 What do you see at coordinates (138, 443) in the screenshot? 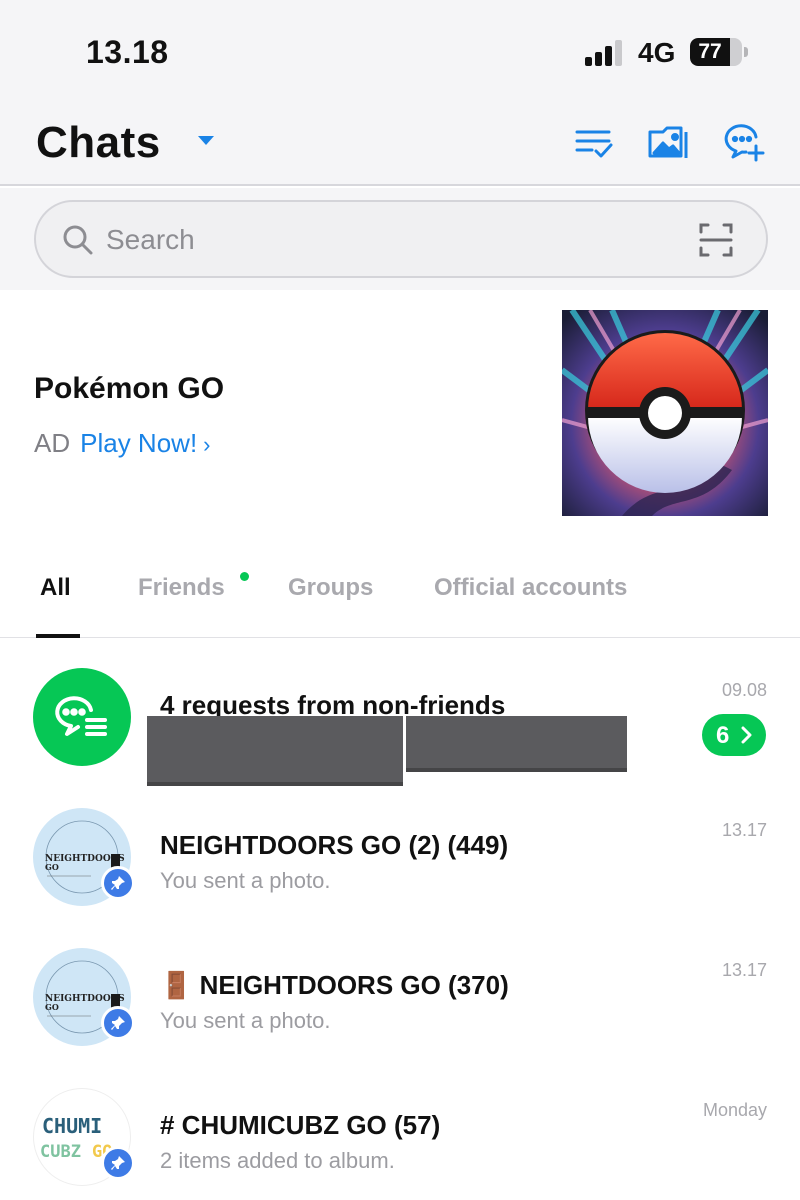
I see `ad-cta-link: Play Now!` at bounding box center [138, 443].